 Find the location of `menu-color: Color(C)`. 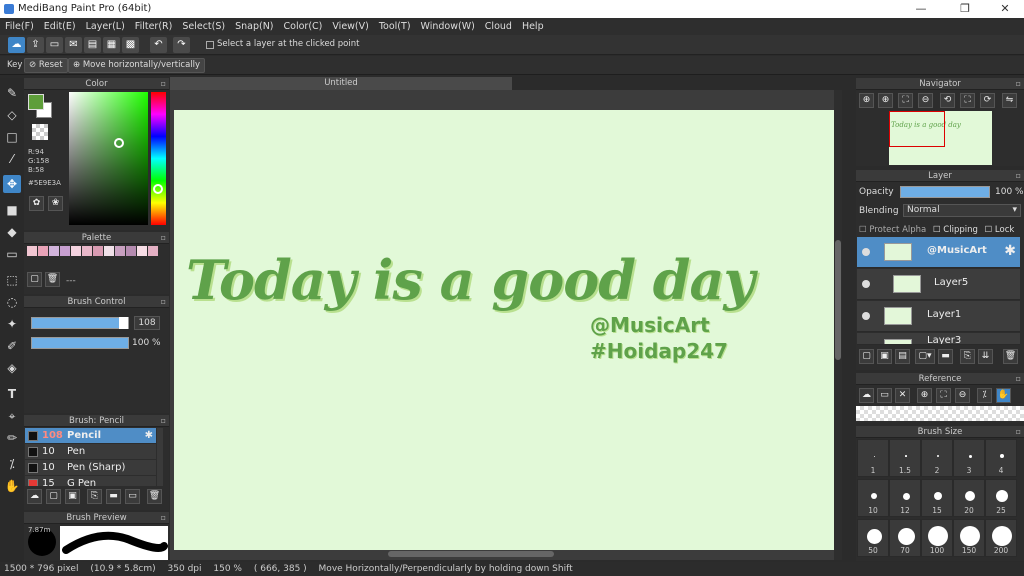

menu-color: Color(C) is located at coordinates (303, 26).